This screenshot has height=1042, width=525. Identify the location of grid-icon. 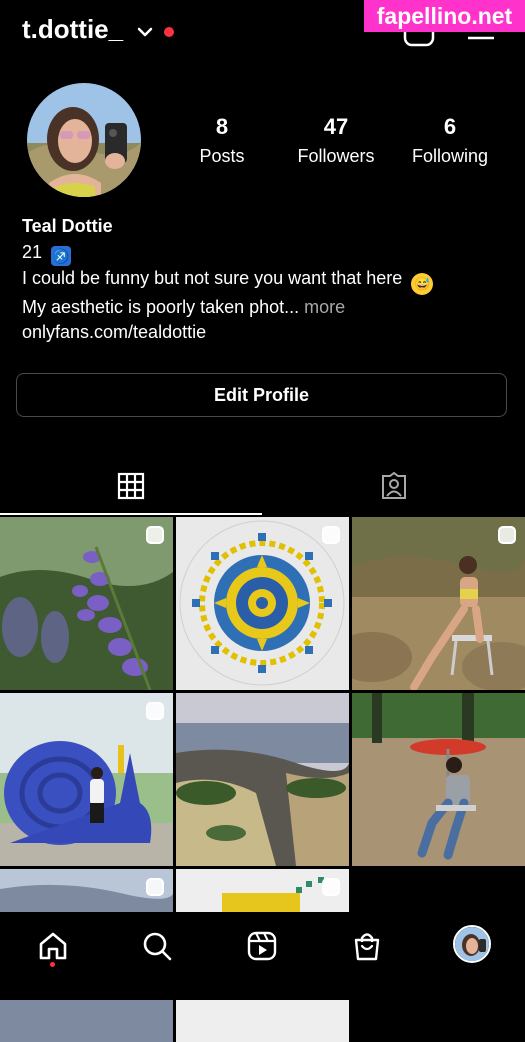
(131, 486).